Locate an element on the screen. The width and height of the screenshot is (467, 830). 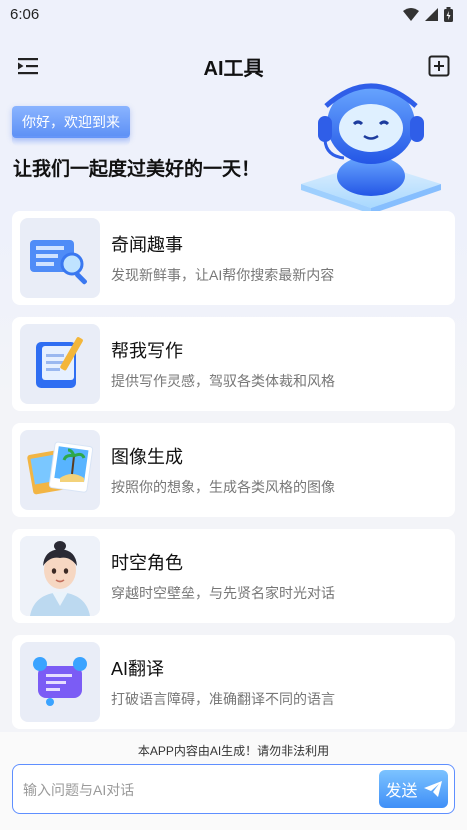
photo-stack-icon is located at coordinates (60, 470).